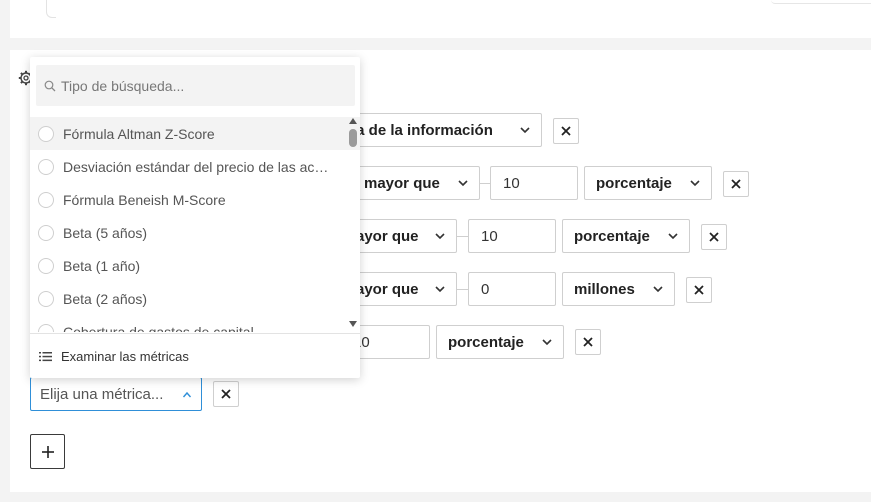 This screenshot has width=871, height=502. Describe the element at coordinates (105, 298) in the screenshot. I see `list-item-label: Beta (2 años)` at that location.